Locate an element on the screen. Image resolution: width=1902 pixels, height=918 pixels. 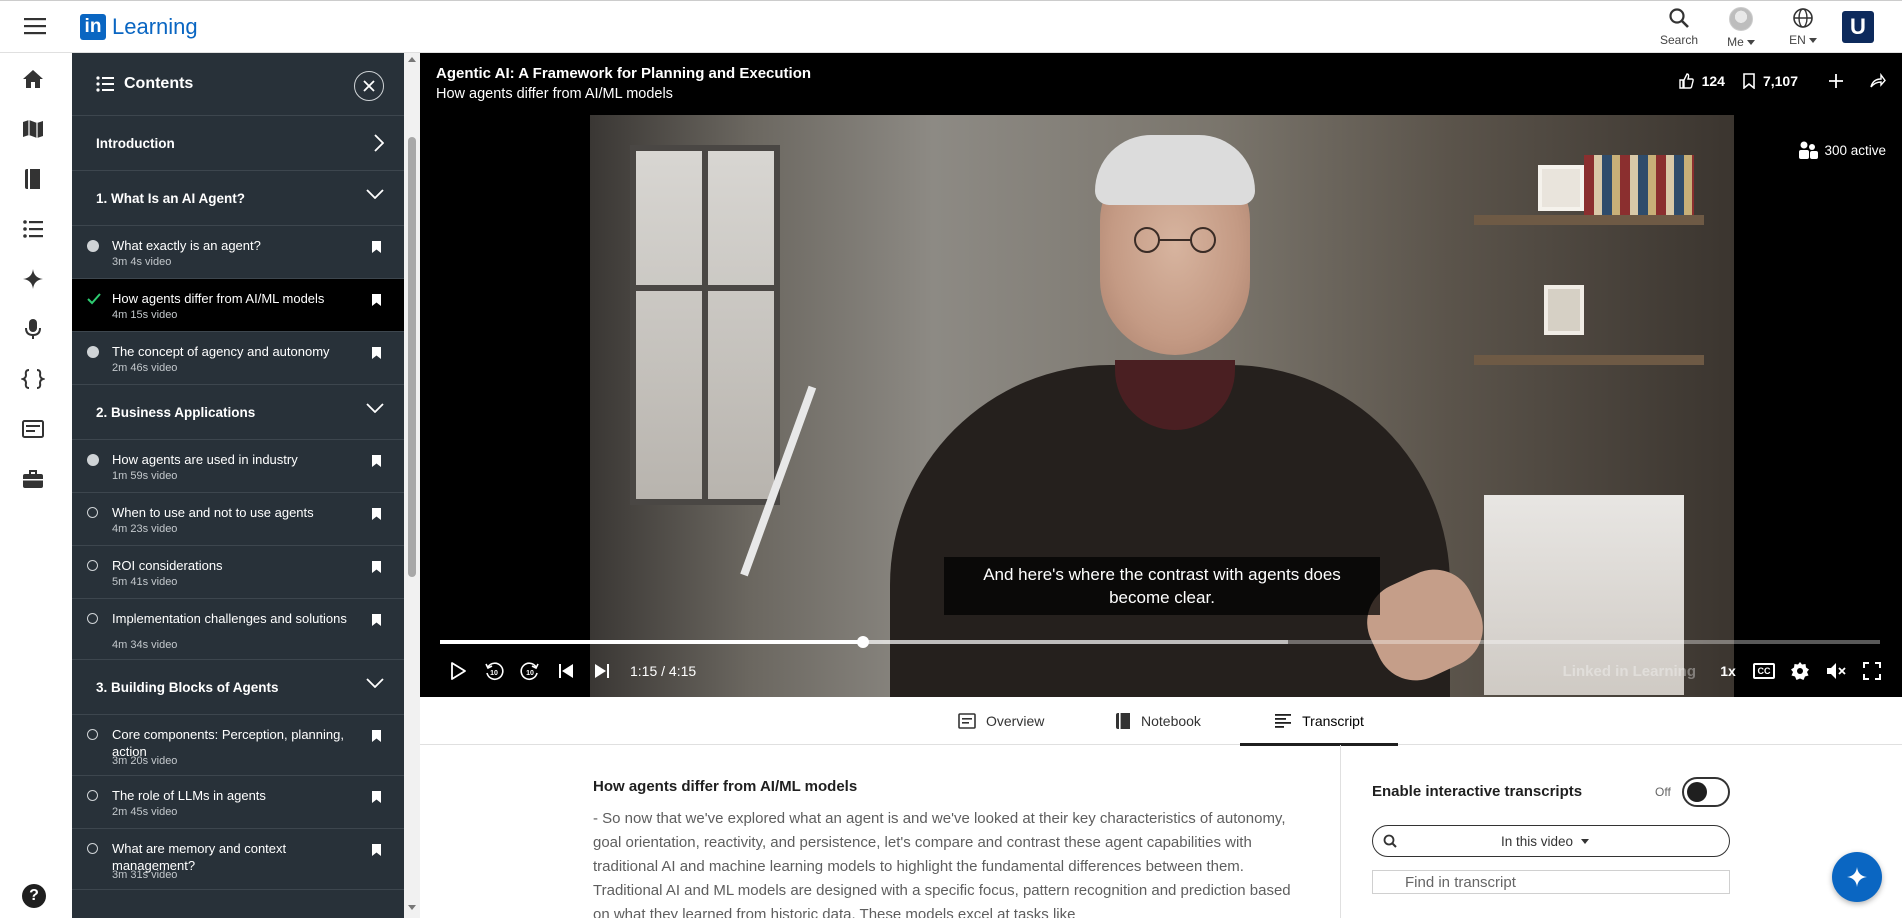
find-in-transcript-input is located at coordinates (1551, 882).